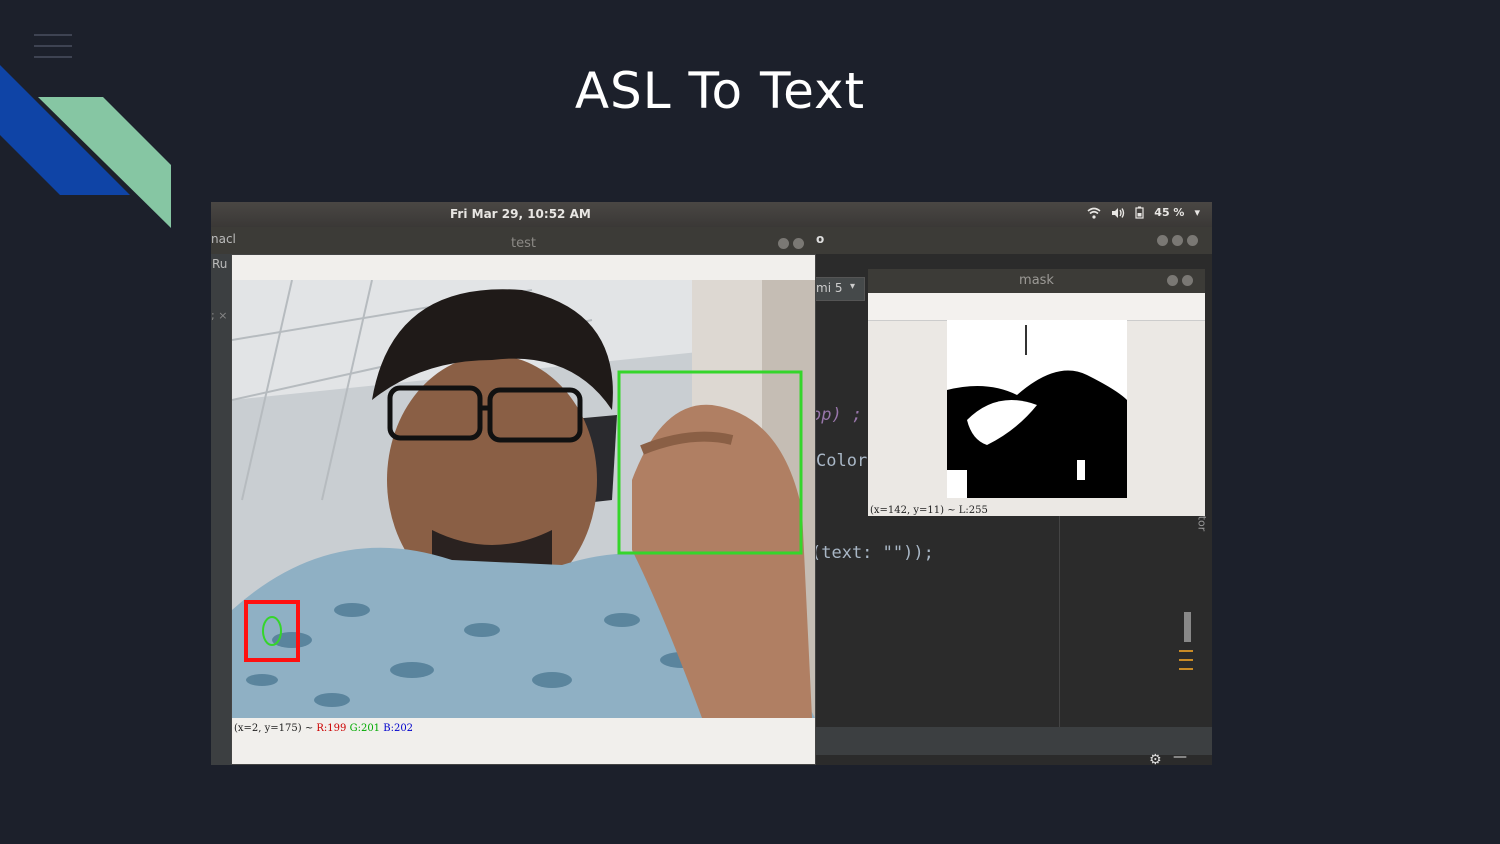  What do you see at coordinates (1036, 307) in the screenshot?
I see `mask-toolbar` at bounding box center [1036, 307].